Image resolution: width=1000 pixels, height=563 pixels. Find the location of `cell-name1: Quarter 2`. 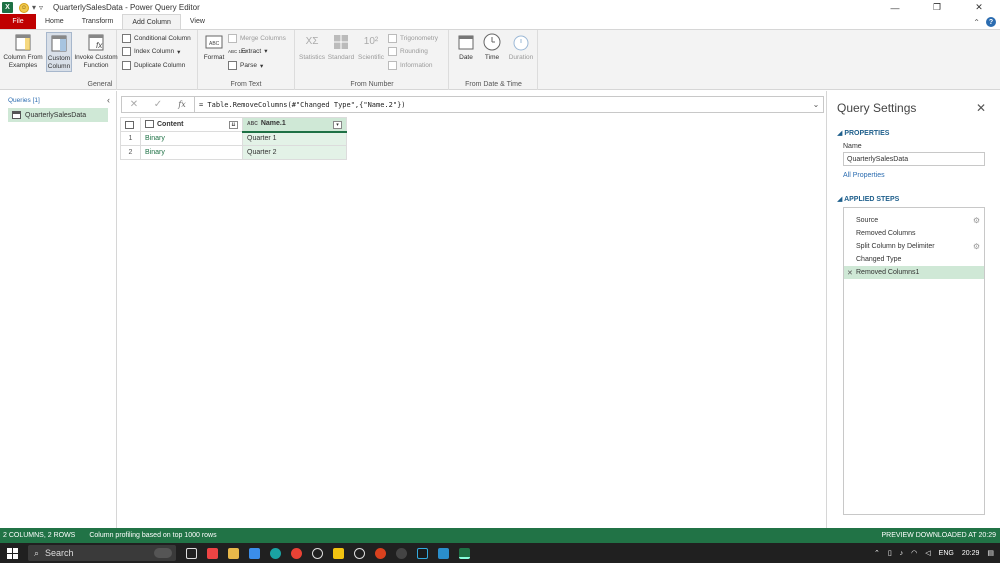

cell-name1: Quarter 2 is located at coordinates (294, 152).